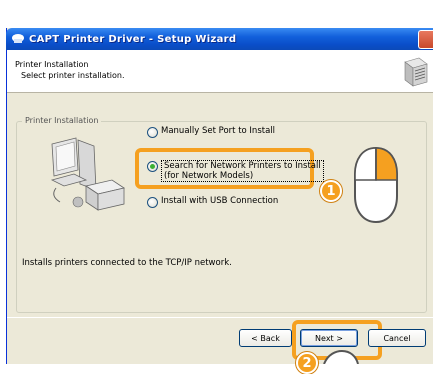 The width and height of the screenshot is (433, 374). Describe the element at coordinates (220, 201) in the screenshot. I see `radio-label: Install with USB Connection` at that location.